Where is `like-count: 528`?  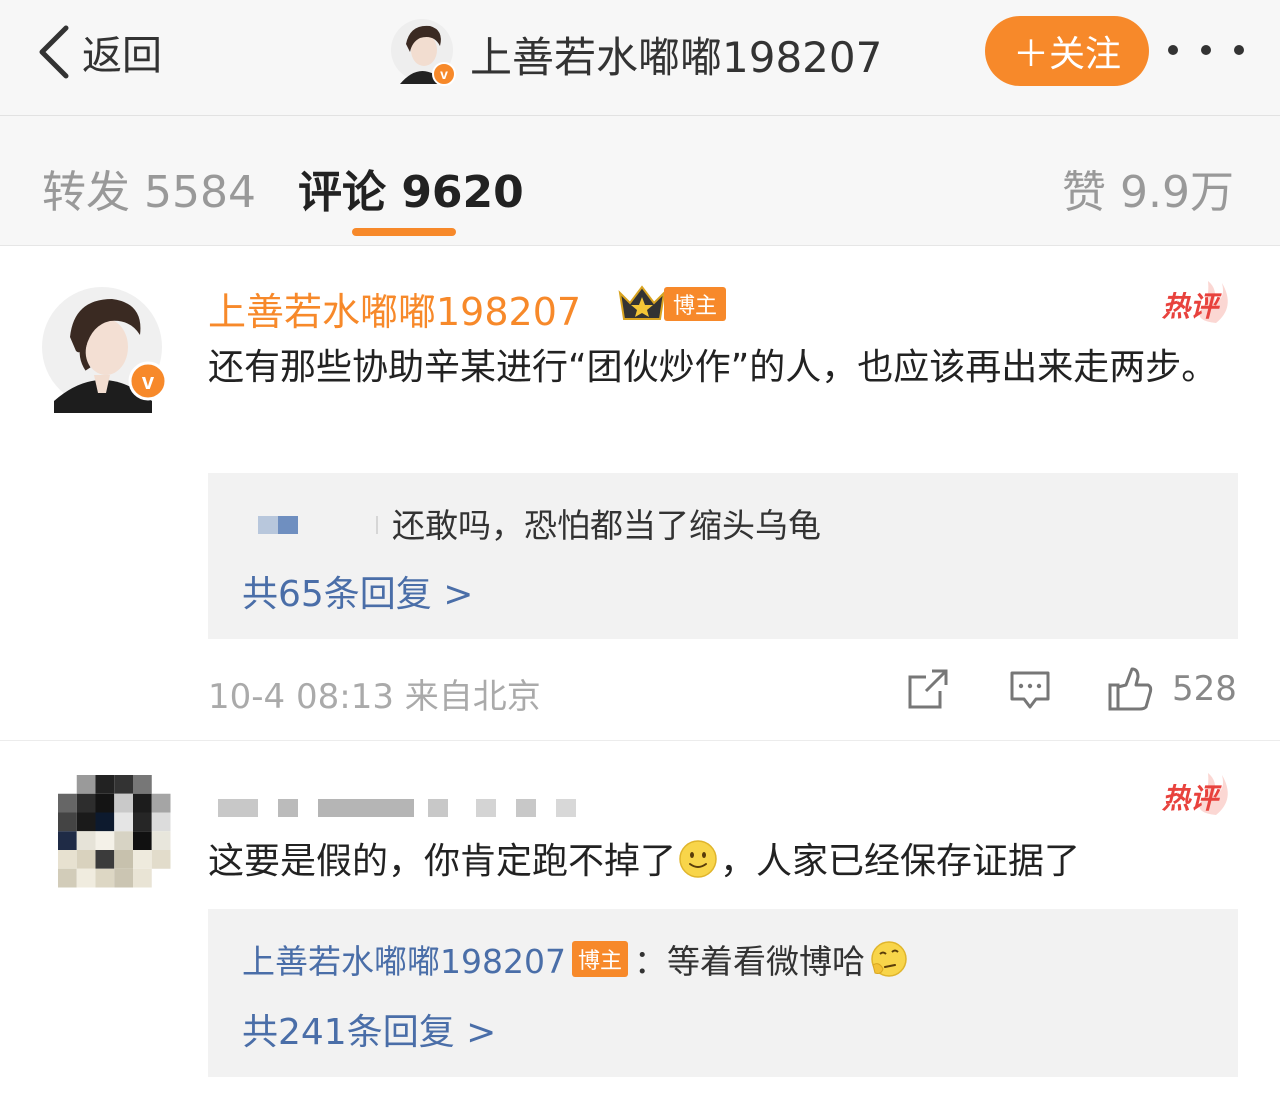
like-count: 528 is located at coordinates (1204, 689).